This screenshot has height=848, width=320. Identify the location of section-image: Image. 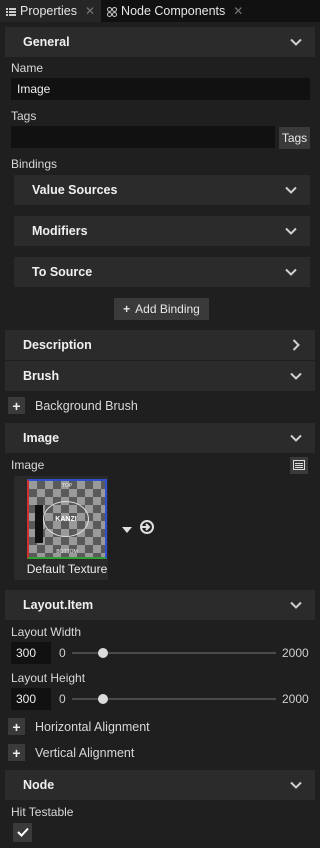
(160, 438).